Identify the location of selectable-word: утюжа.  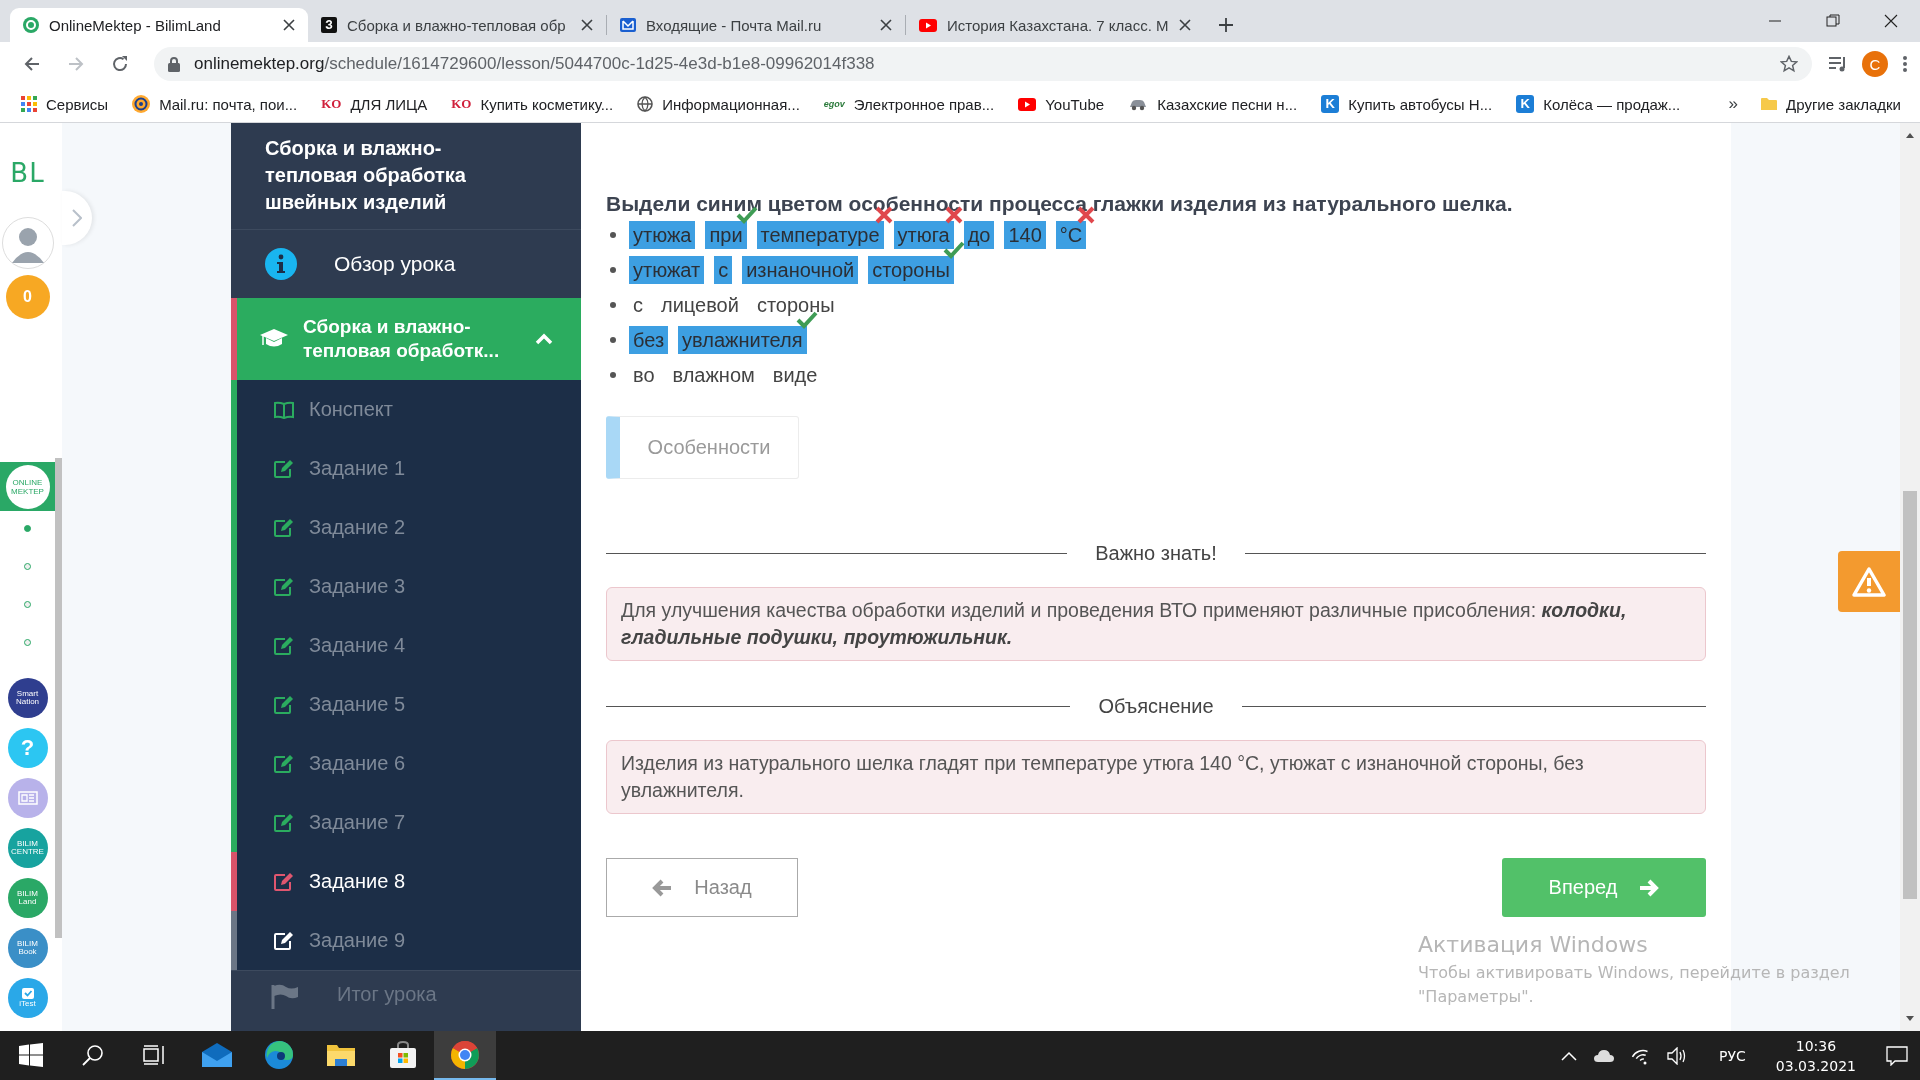
(662, 234).